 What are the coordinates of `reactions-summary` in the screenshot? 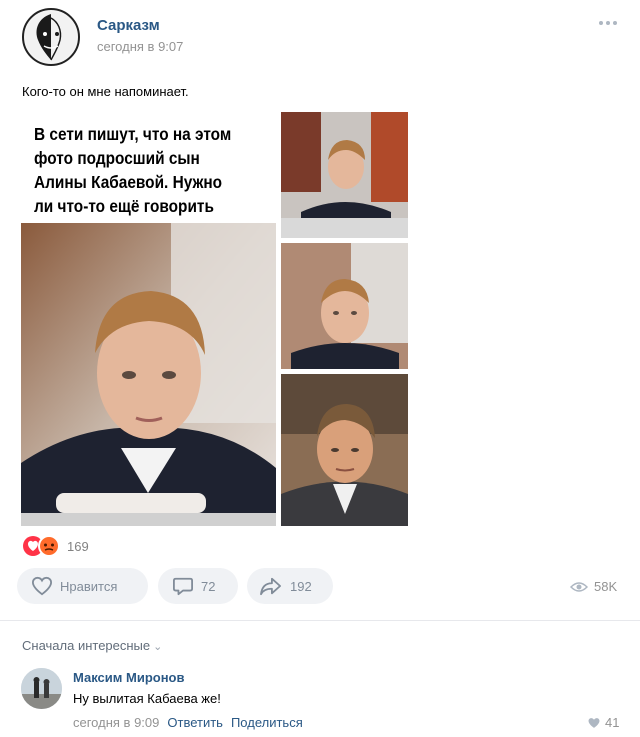 It's located at (43, 546).